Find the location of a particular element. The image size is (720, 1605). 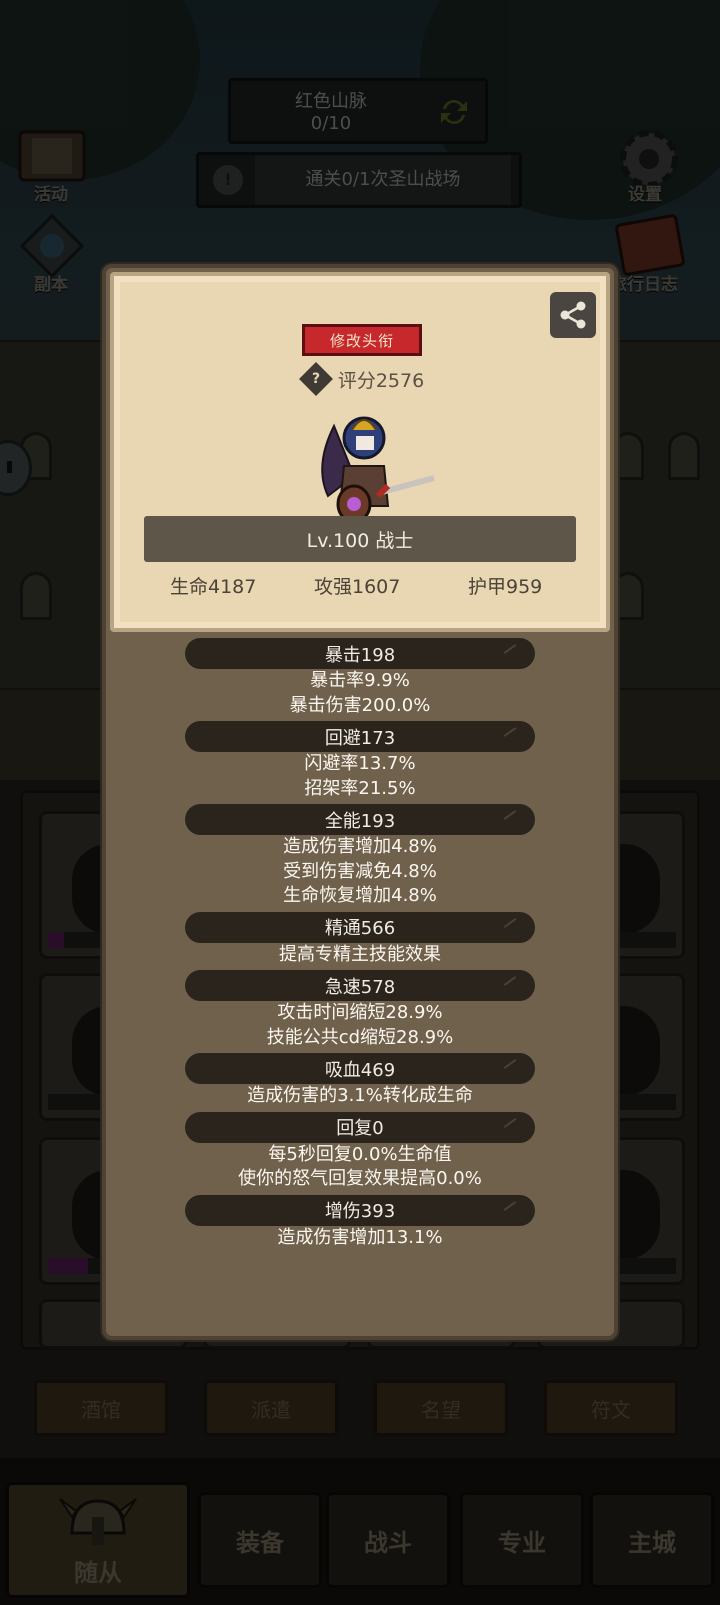

stat-detail: 闪避率13.7% is located at coordinates (360, 763).